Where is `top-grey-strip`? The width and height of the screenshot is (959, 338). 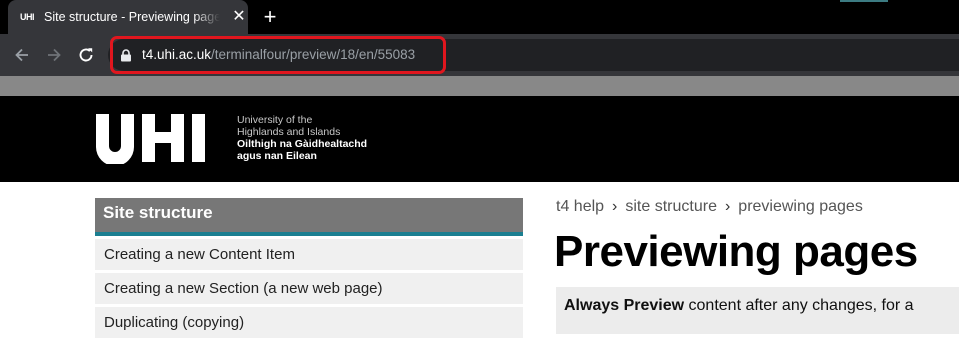
top-grey-strip is located at coordinates (479, 86).